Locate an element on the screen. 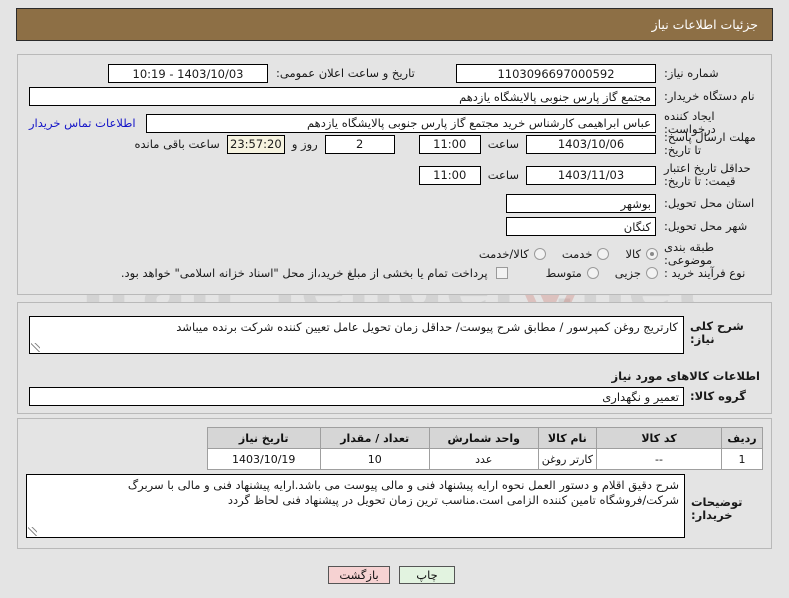 The height and width of the screenshot is (598, 789). buyer-org-value: مجتمع گاز پارس جنوبی پالایشگاه یازدهم is located at coordinates (342, 96).